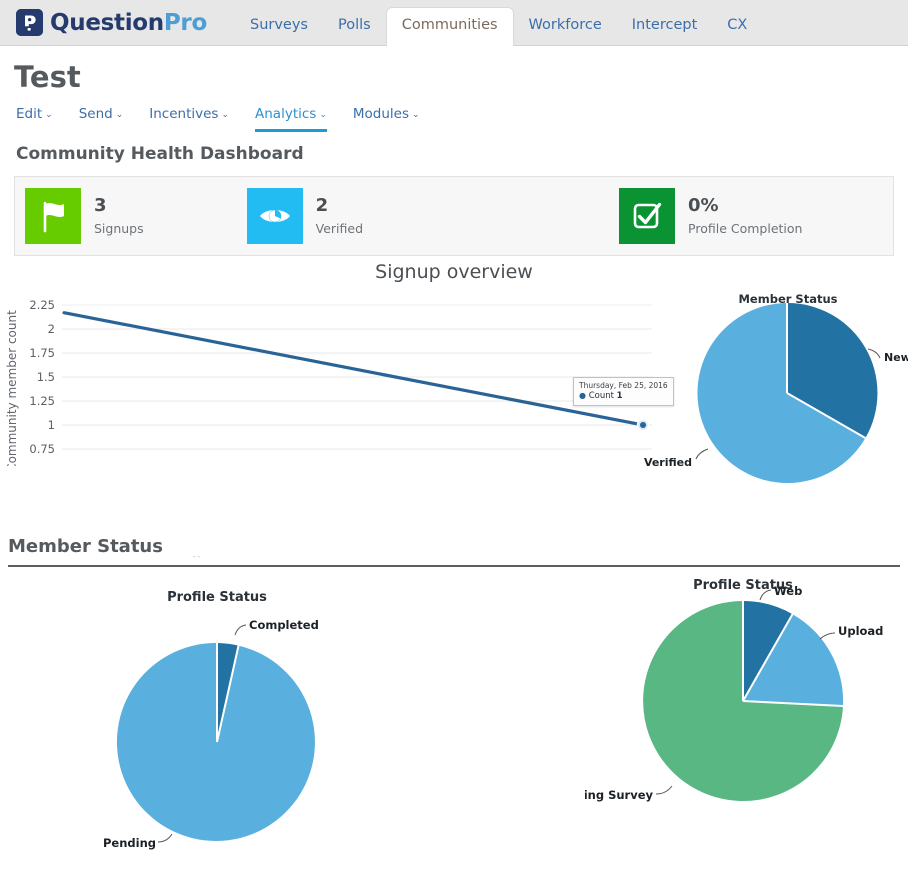  I want to click on stat-verified-value: 2, so click(322, 206).